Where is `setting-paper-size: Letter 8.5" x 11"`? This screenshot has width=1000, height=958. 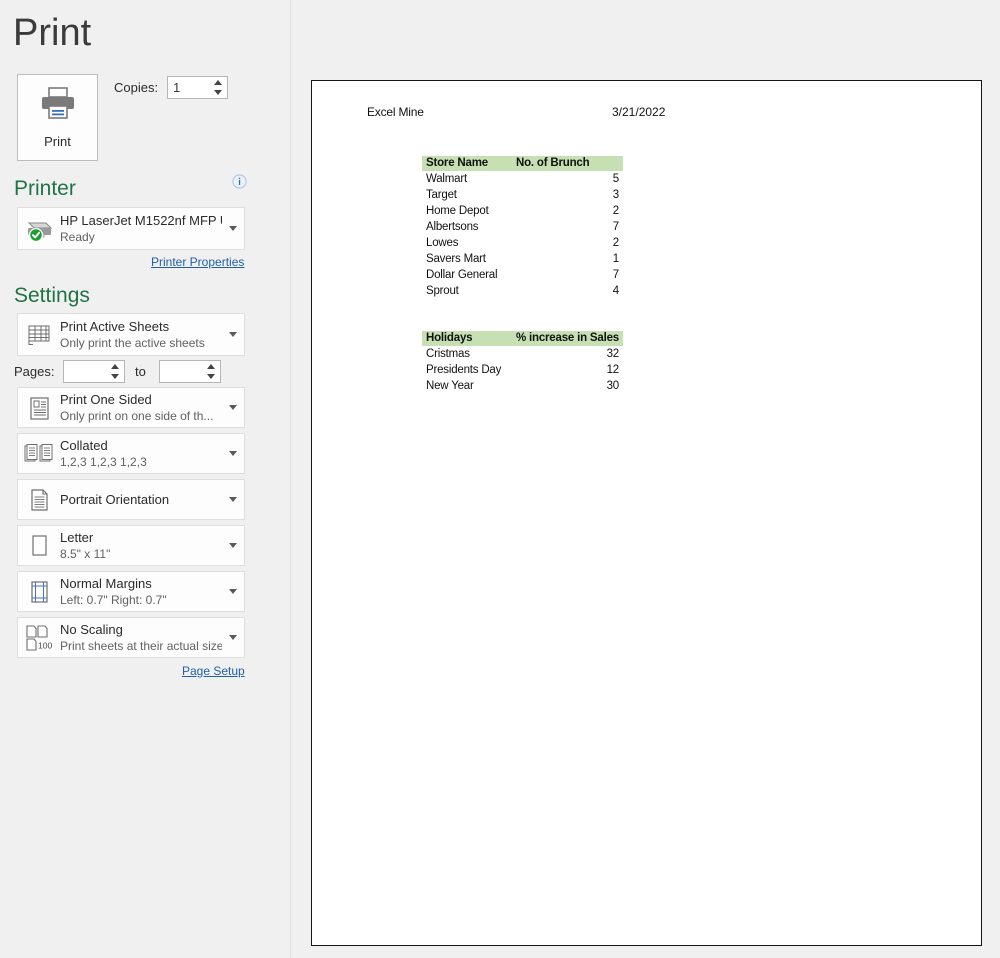 setting-paper-size: Letter 8.5" x 11" is located at coordinates (131, 545).